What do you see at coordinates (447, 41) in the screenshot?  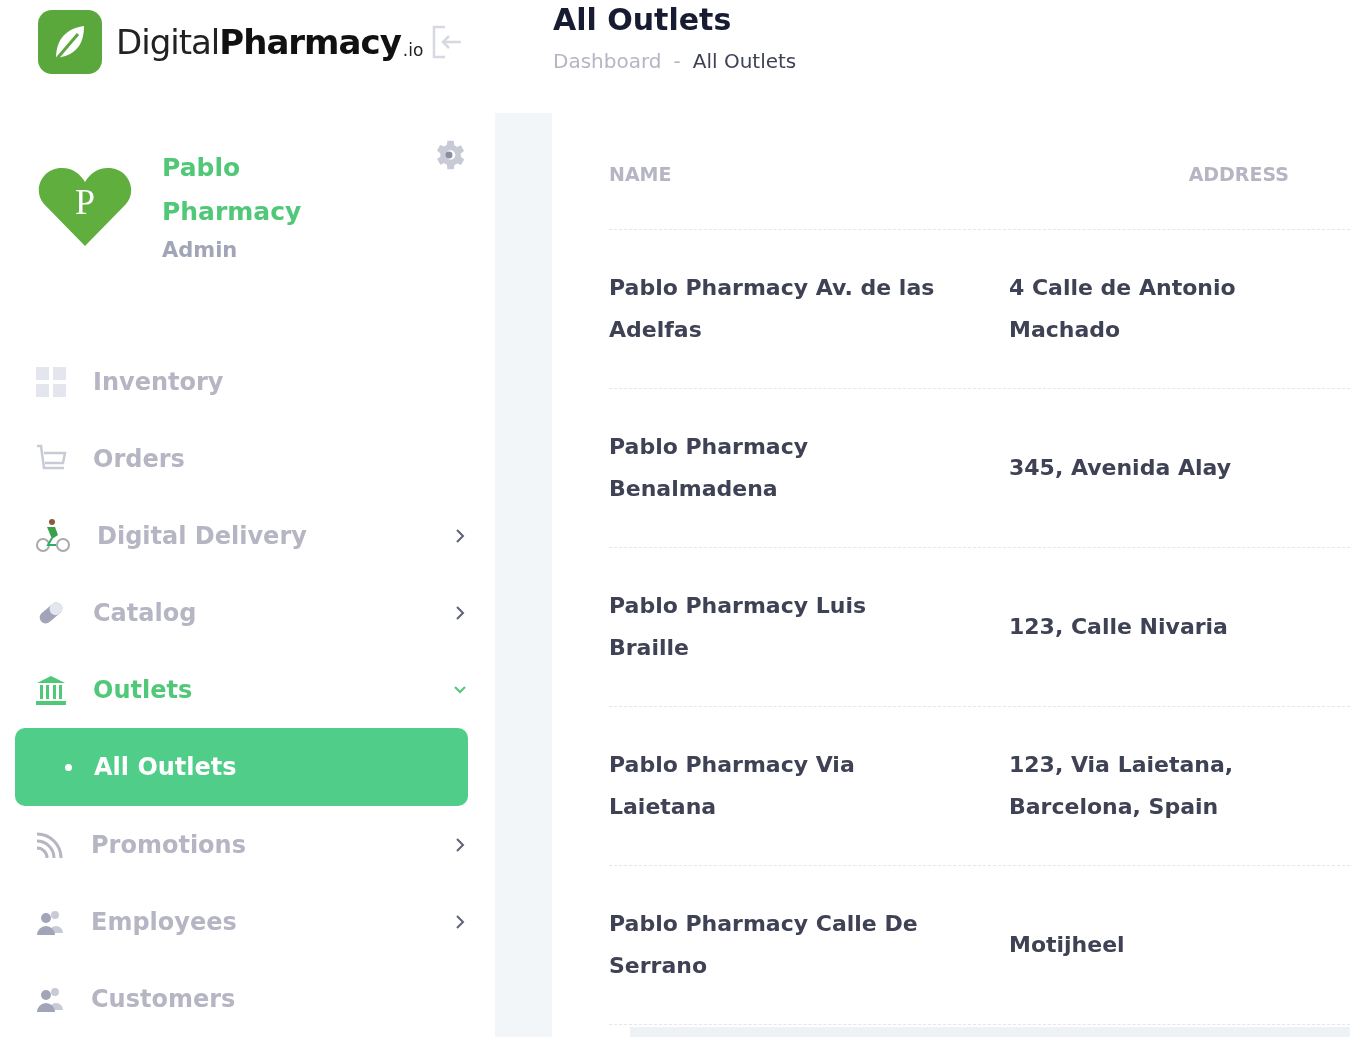 I see `collapse-icon` at bounding box center [447, 41].